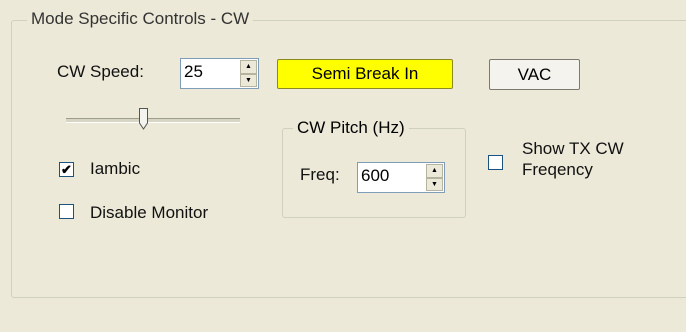  What do you see at coordinates (66, 169) in the screenshot?
I see `iambic-checkbox: ✔` at bounding box center [66, 169].